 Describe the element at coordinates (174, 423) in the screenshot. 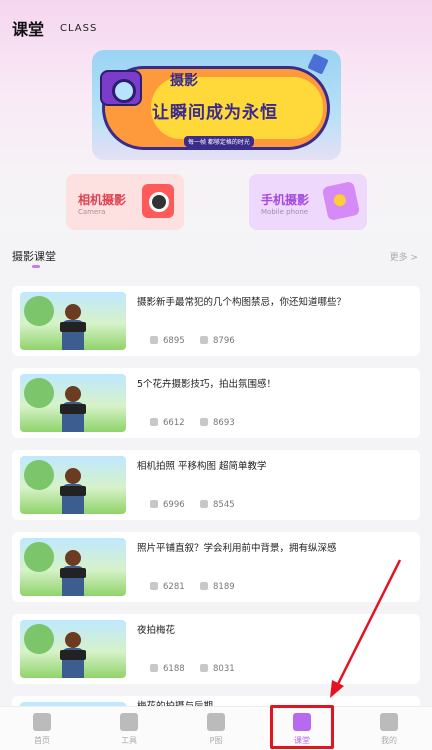

I see `like-count-value: 6612` at that location.